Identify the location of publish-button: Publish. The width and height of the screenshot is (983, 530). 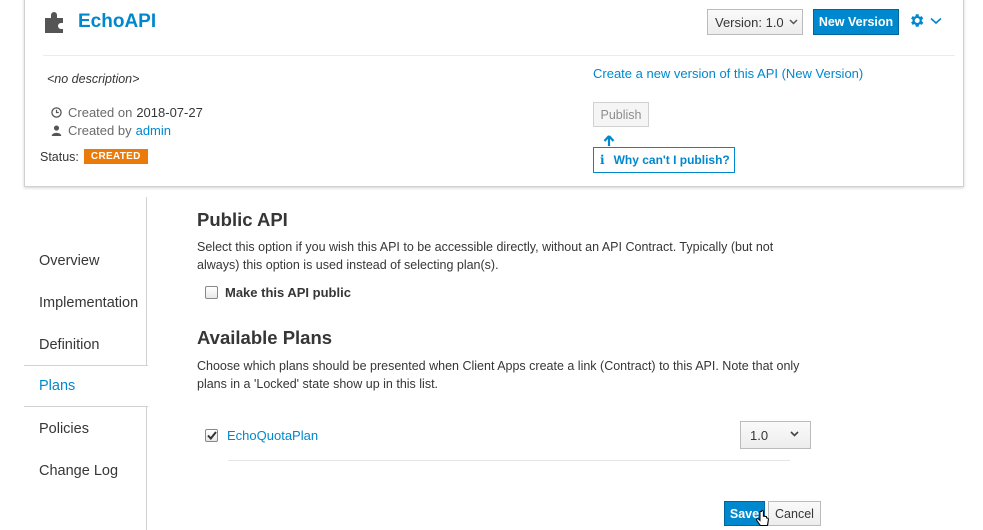
(621, 114).